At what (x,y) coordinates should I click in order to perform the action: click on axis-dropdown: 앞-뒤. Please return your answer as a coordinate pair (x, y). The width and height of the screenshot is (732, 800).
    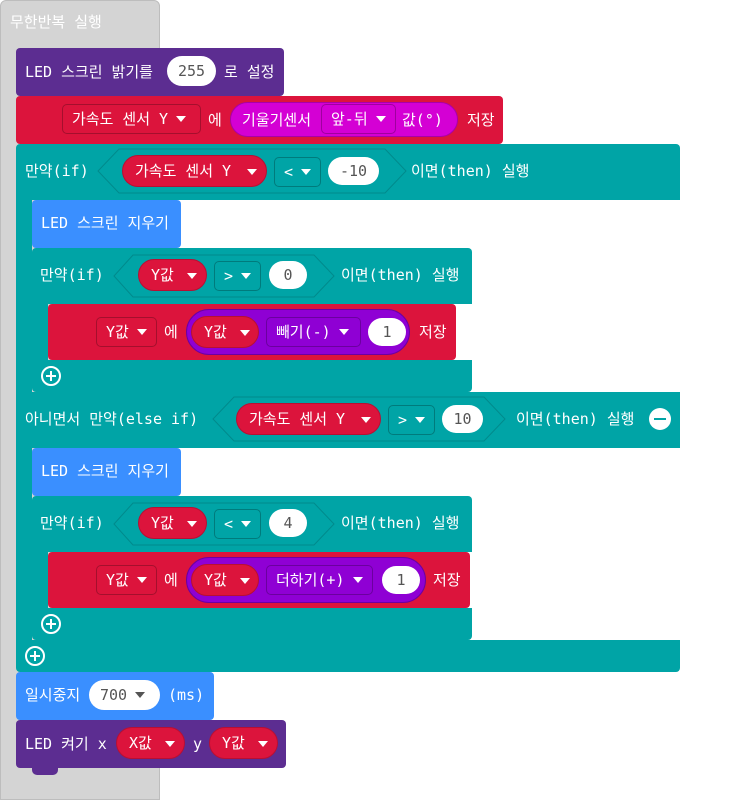
    Looking at the image, I should click on (358, 119).